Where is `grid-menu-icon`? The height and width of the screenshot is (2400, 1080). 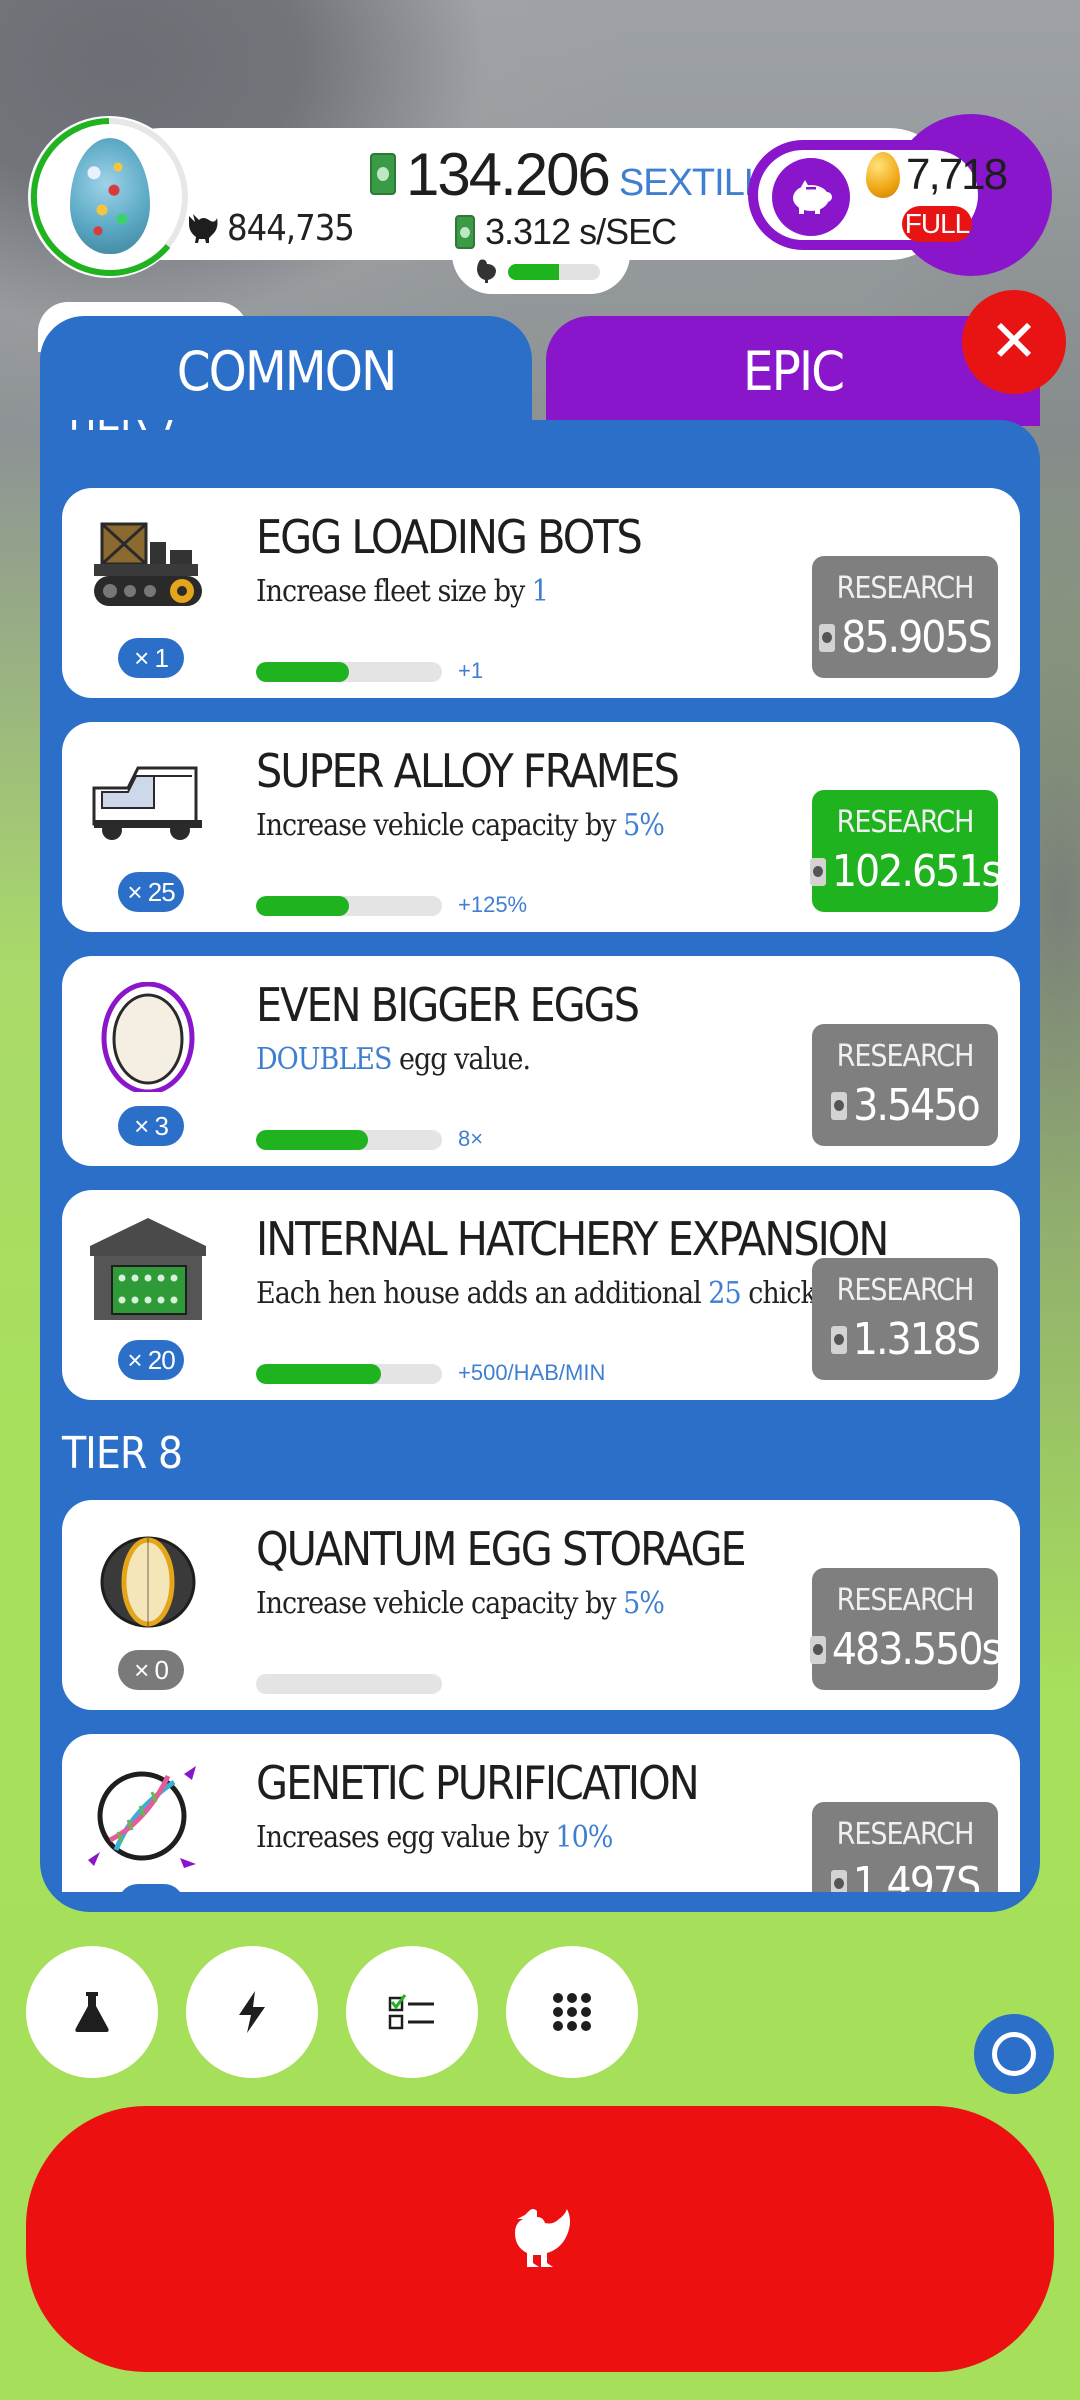
grid-menu-icon is located at coordinates (572, 2012).